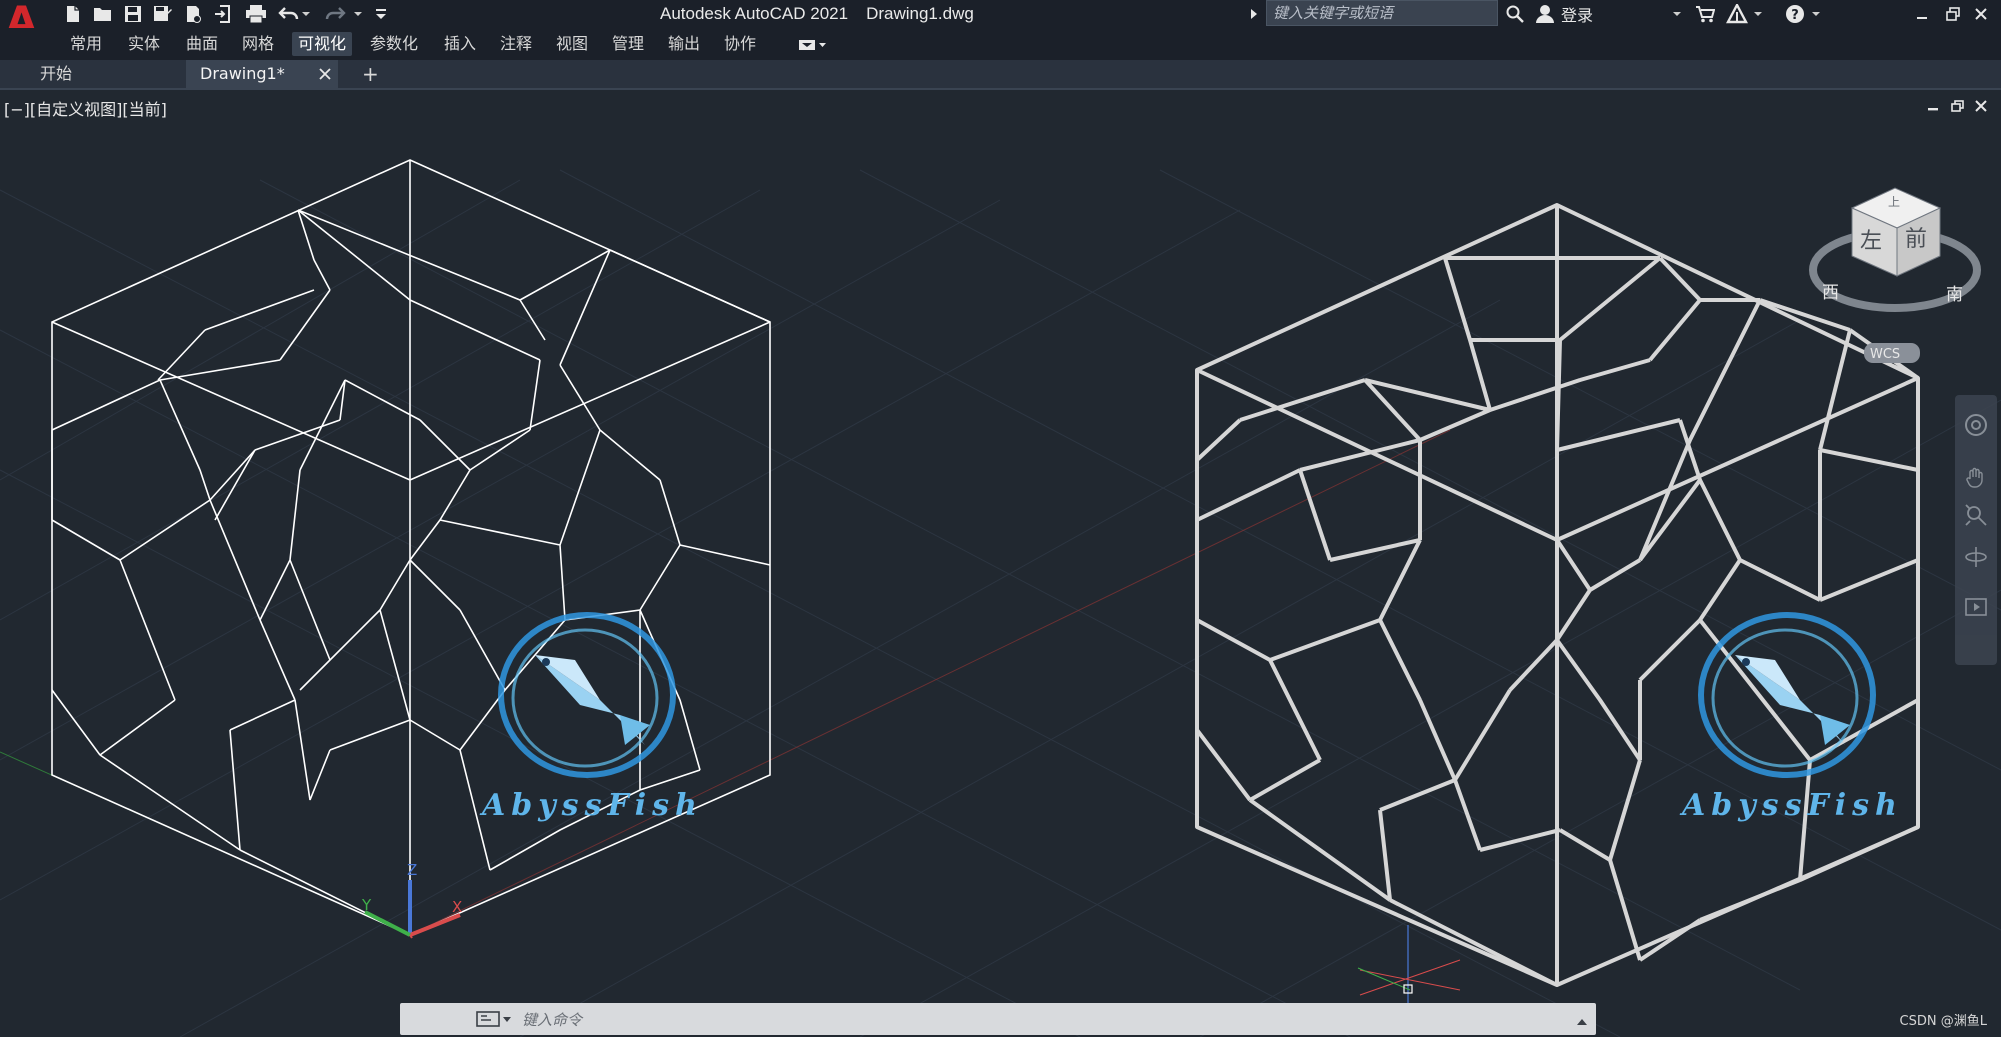  I want to click on document-tab-bar: 开始 Drawing1* +, so click(1000, 75).